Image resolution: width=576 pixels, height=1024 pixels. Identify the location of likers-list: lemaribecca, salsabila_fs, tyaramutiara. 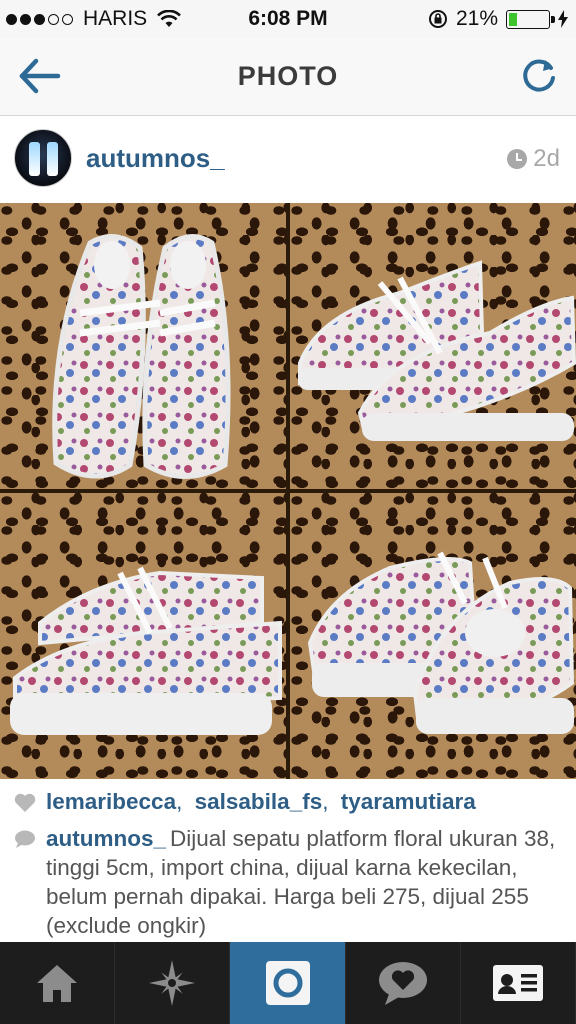
(261, 801).